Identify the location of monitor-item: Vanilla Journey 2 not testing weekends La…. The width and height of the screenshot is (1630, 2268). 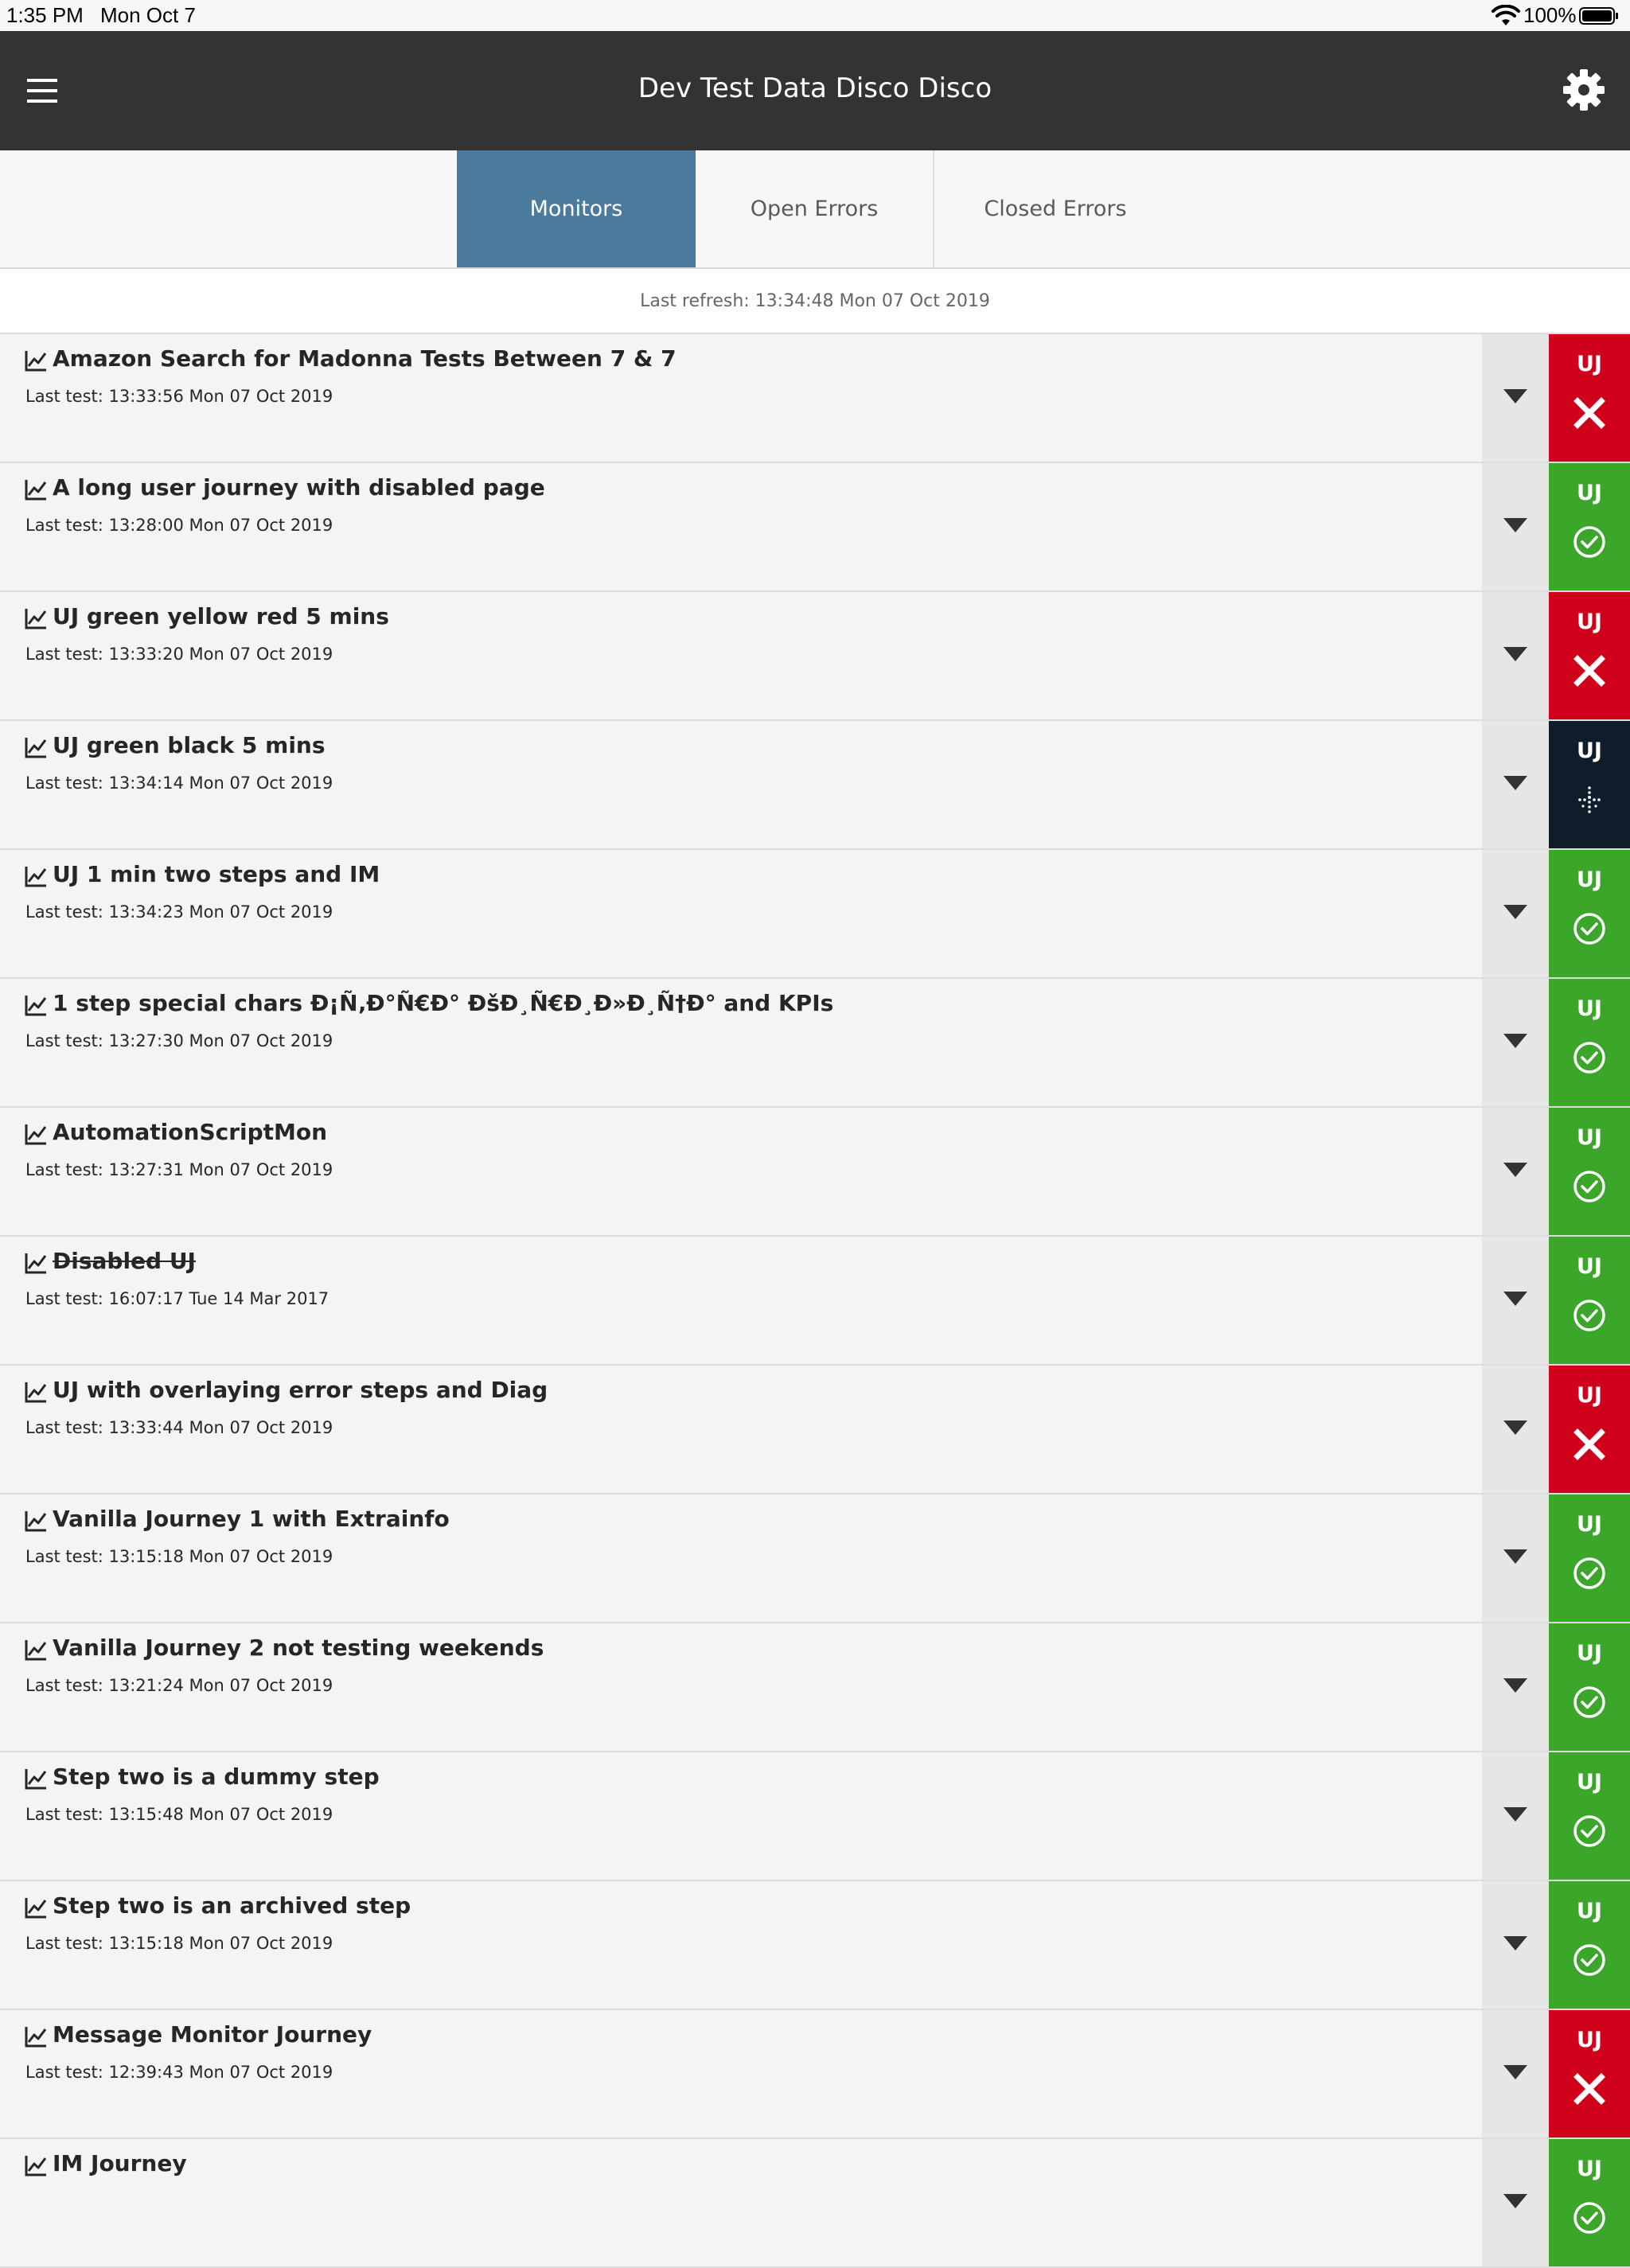
(741, 1687).